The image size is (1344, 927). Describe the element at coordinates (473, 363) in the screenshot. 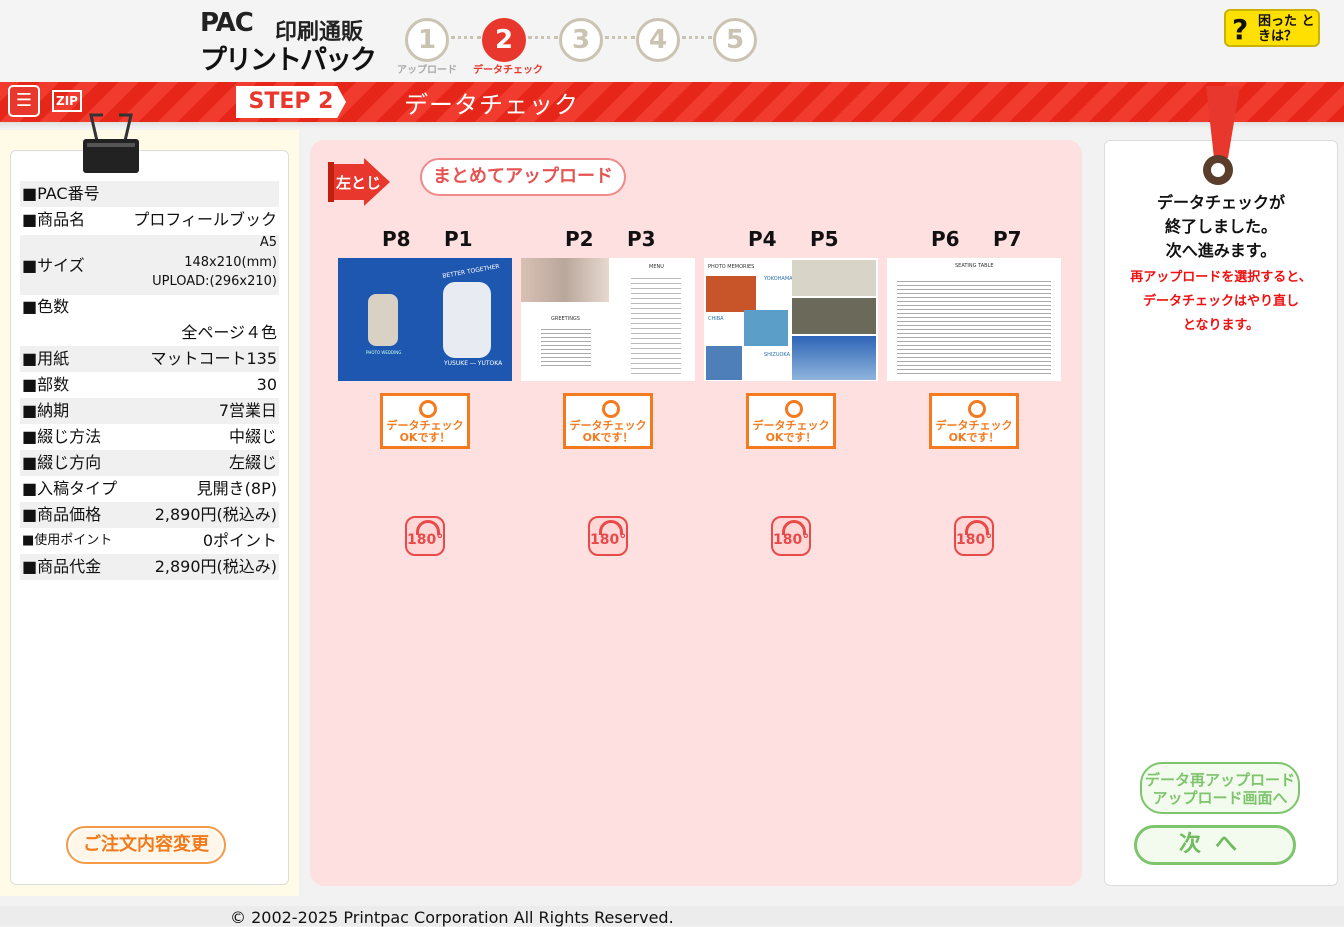

I see `thumb-text: YUSUKE ― YUTOKA` at that location.